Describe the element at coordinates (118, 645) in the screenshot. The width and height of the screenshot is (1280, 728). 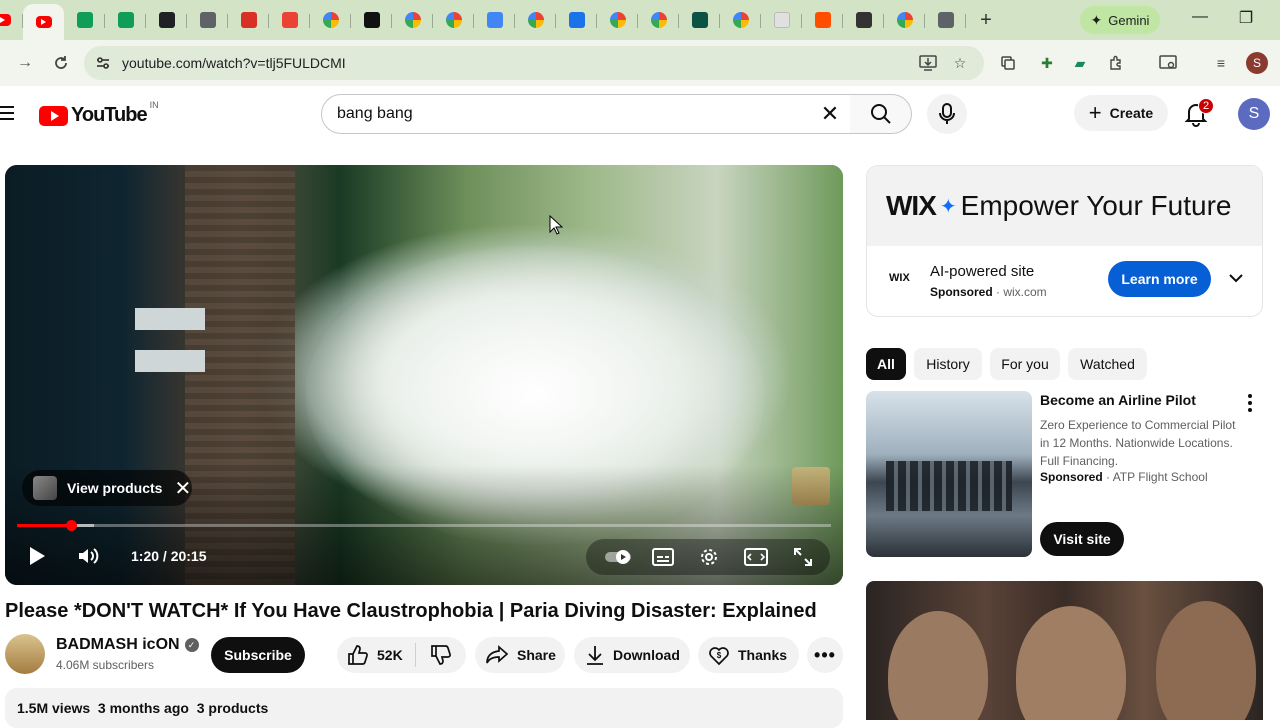
I see `channel-name: BADMASH icON` at that location.